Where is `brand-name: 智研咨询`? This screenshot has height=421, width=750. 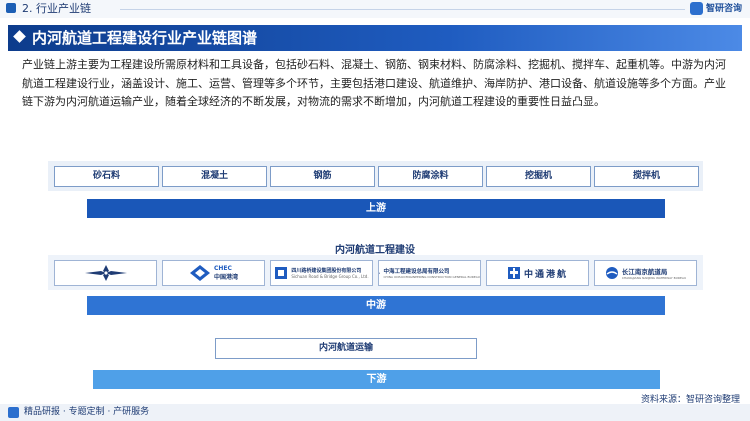 brand-name: 智研咨询 is located at coordinates (724, 9).